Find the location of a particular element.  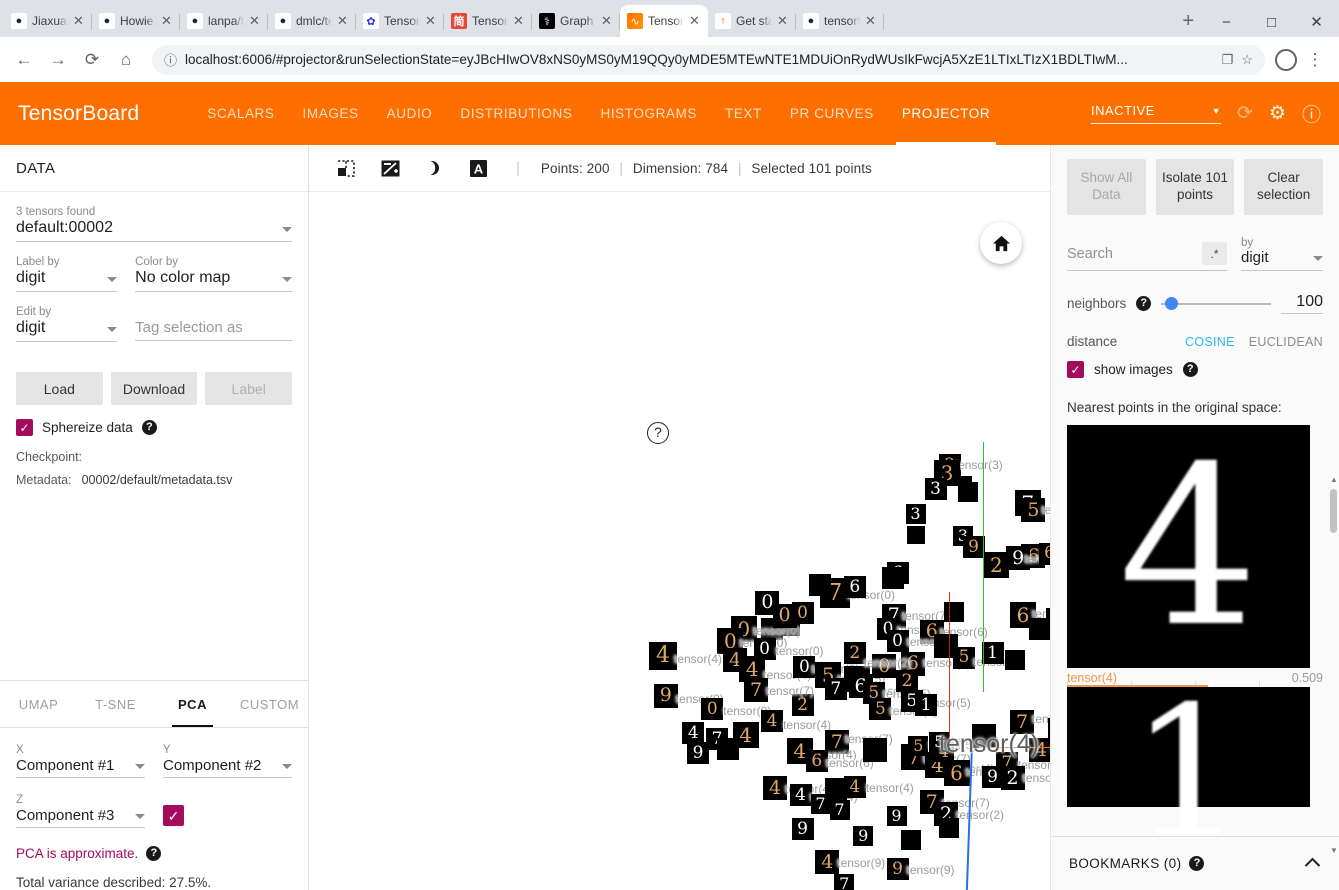

distance-euclidean-option: EUCLIDEAN is located at coordinates (1286, 342).